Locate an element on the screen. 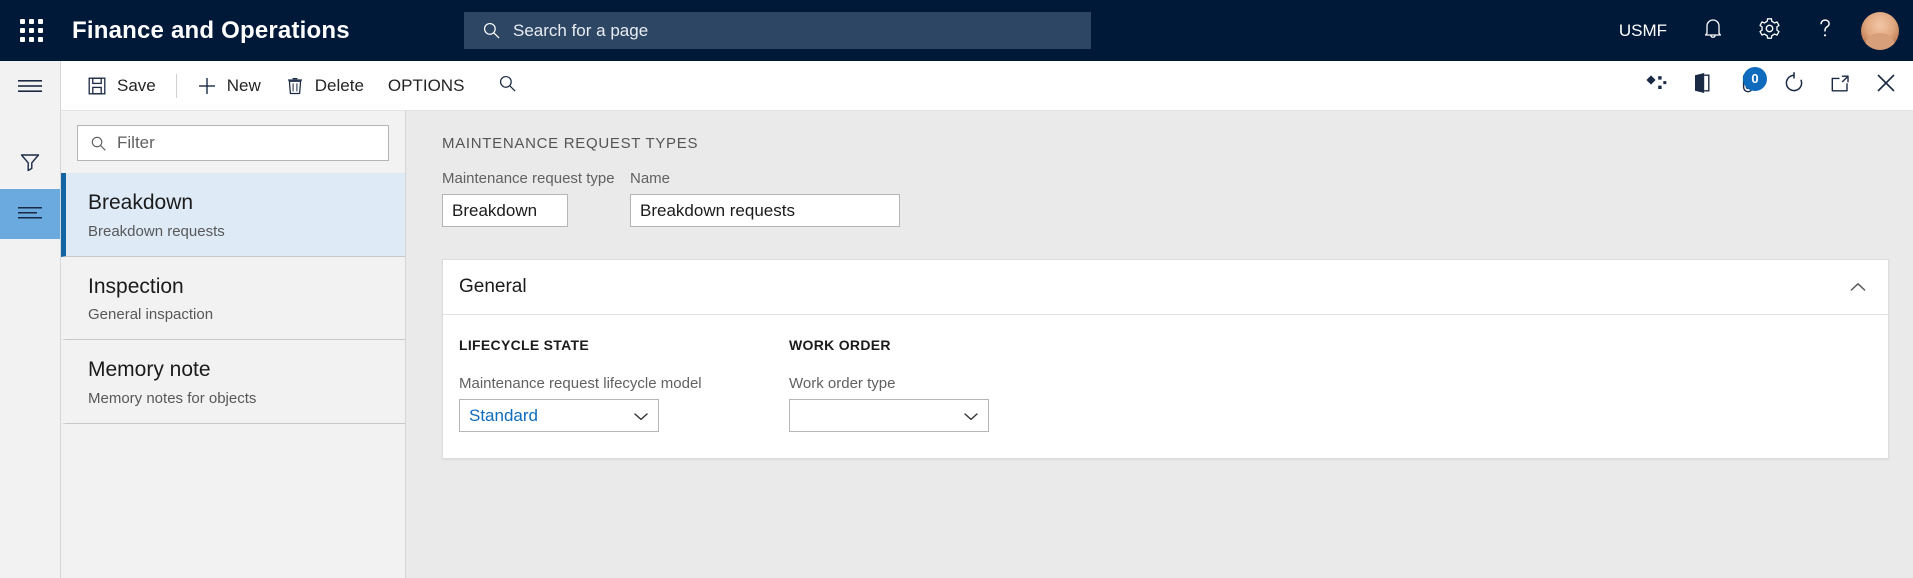  lifecycle-model-dropdown: Standard is located at coordinates (559, 415).